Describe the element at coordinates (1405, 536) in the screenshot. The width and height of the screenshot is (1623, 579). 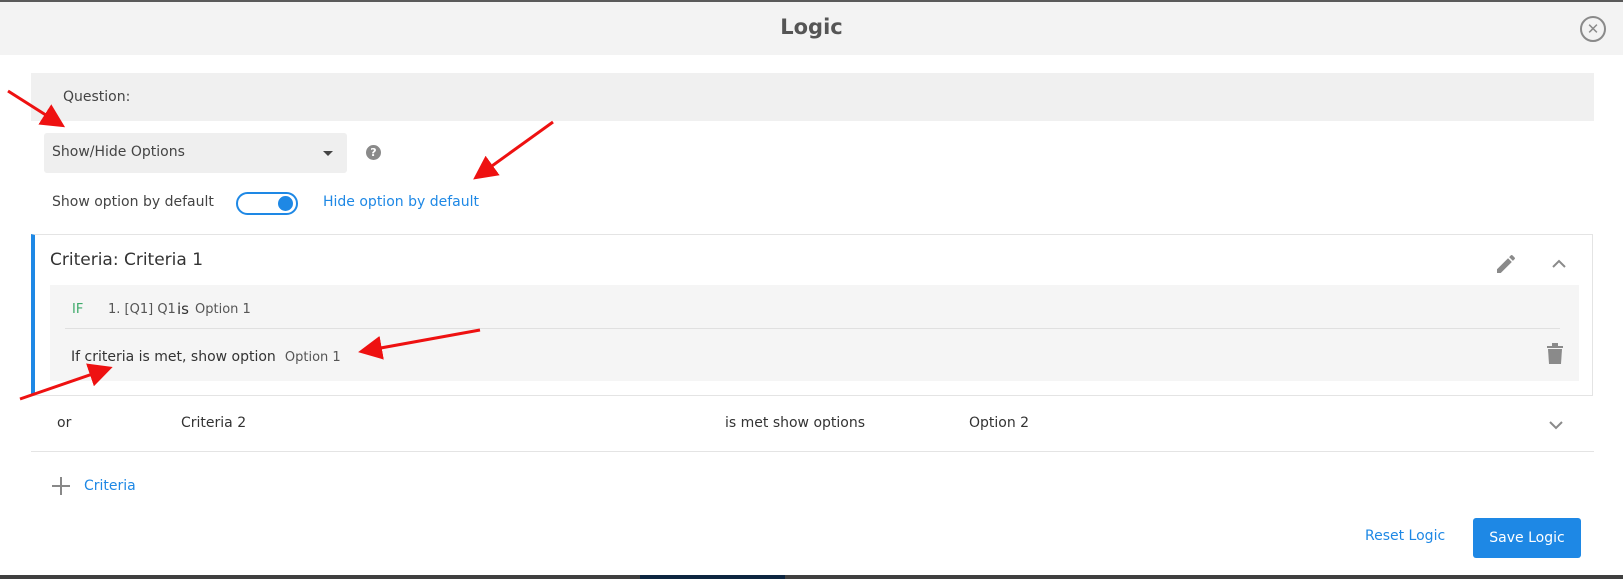
I see `reset-logic-button: Reset Logic` at that location.